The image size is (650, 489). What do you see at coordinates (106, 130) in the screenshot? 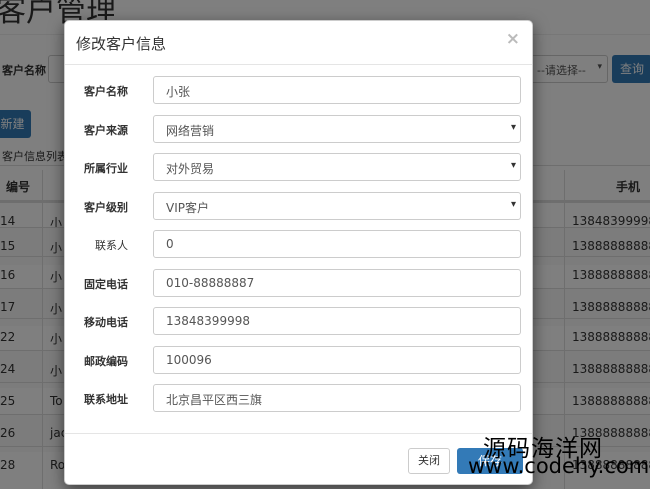
I see `customer-source-label: 客户来源` at bounding box center [106, 130].